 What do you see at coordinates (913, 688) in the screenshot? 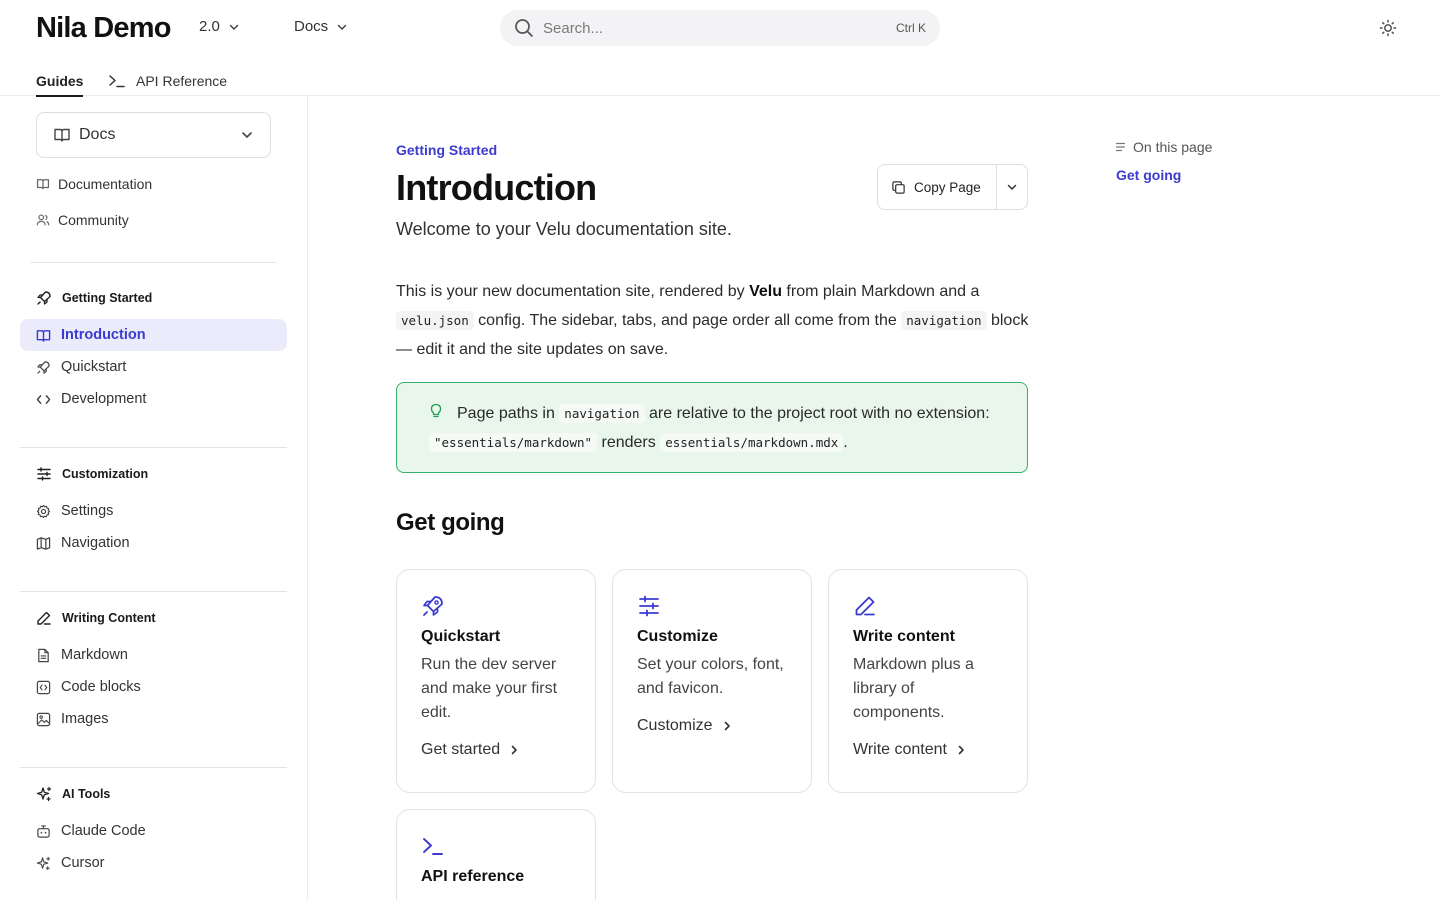
I see `card-description: Markdown plus a library of components.` at bounding box center [913, 688].